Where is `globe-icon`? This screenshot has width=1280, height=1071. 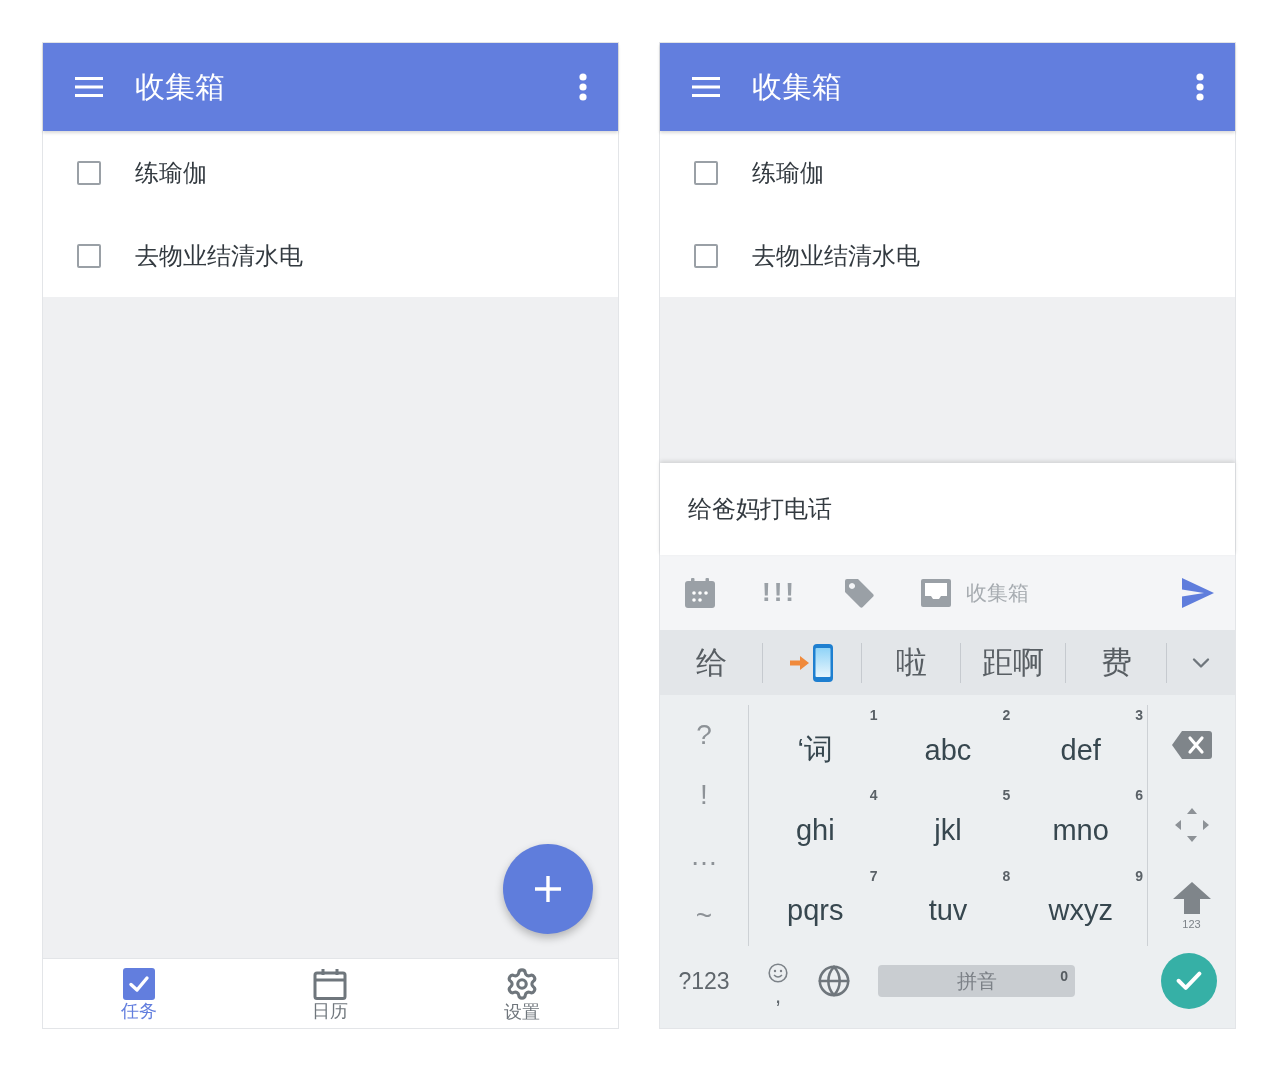 globe-icon is located at coordinates (834, 981).